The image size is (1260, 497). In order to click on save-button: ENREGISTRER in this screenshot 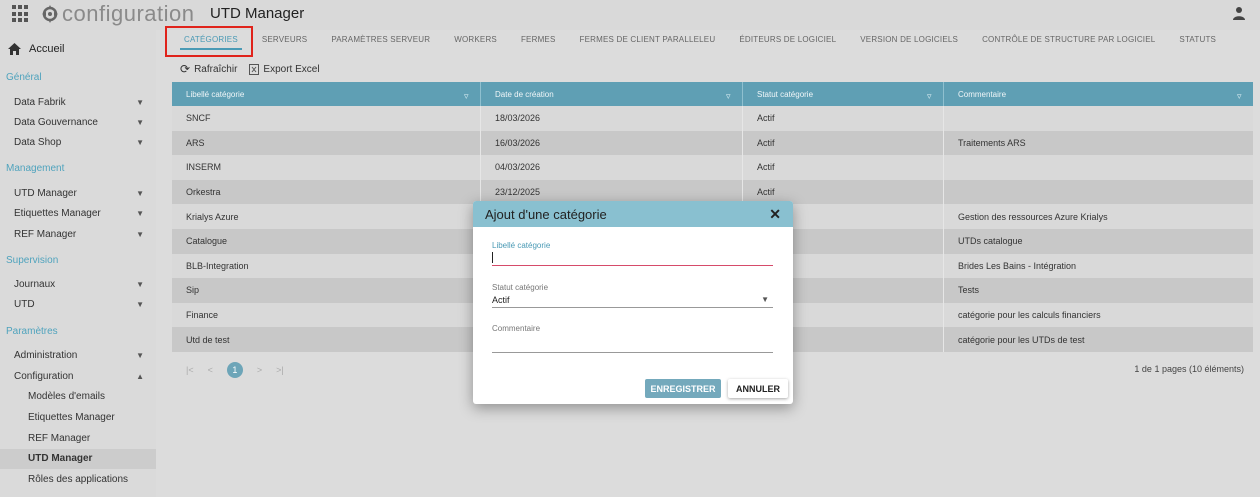, I will do `click(683, 388)`.